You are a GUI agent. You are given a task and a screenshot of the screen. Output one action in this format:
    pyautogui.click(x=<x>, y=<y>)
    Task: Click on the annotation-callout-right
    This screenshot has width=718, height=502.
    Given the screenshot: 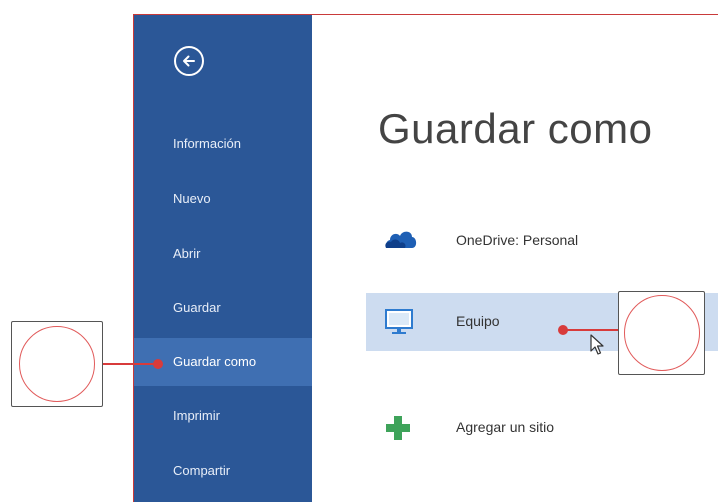 What is the action you would take?
    pyautogui.click(x=661, y=333)
    